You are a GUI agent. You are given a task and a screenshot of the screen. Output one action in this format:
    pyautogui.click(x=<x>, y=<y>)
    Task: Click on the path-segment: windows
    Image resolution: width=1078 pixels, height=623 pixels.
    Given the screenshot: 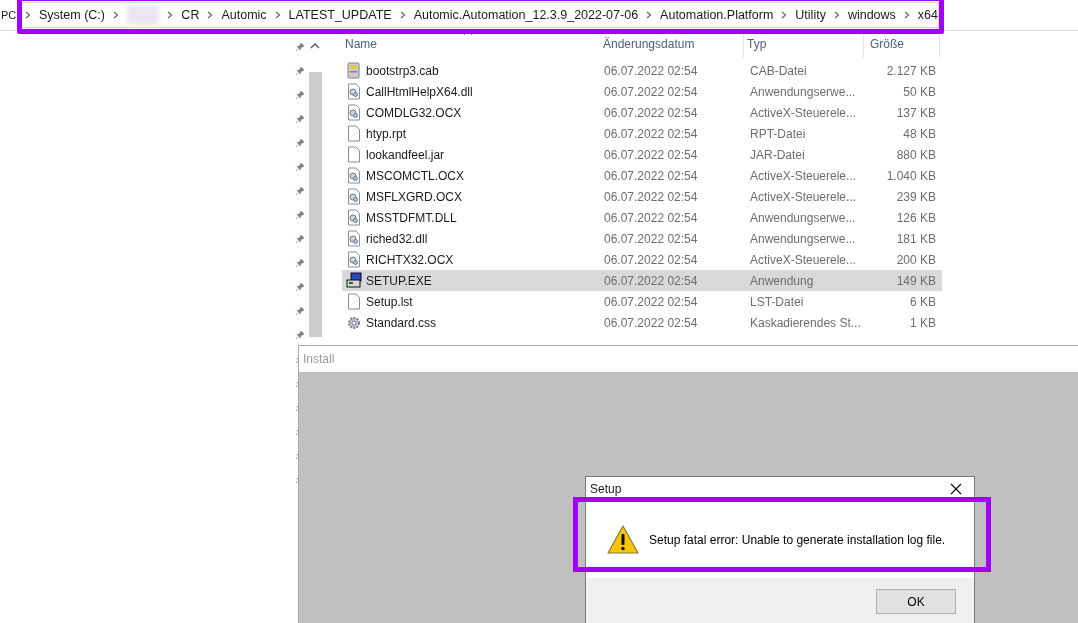 What is the action you would take?
    pyautogui.click(x=871, y=15)
    